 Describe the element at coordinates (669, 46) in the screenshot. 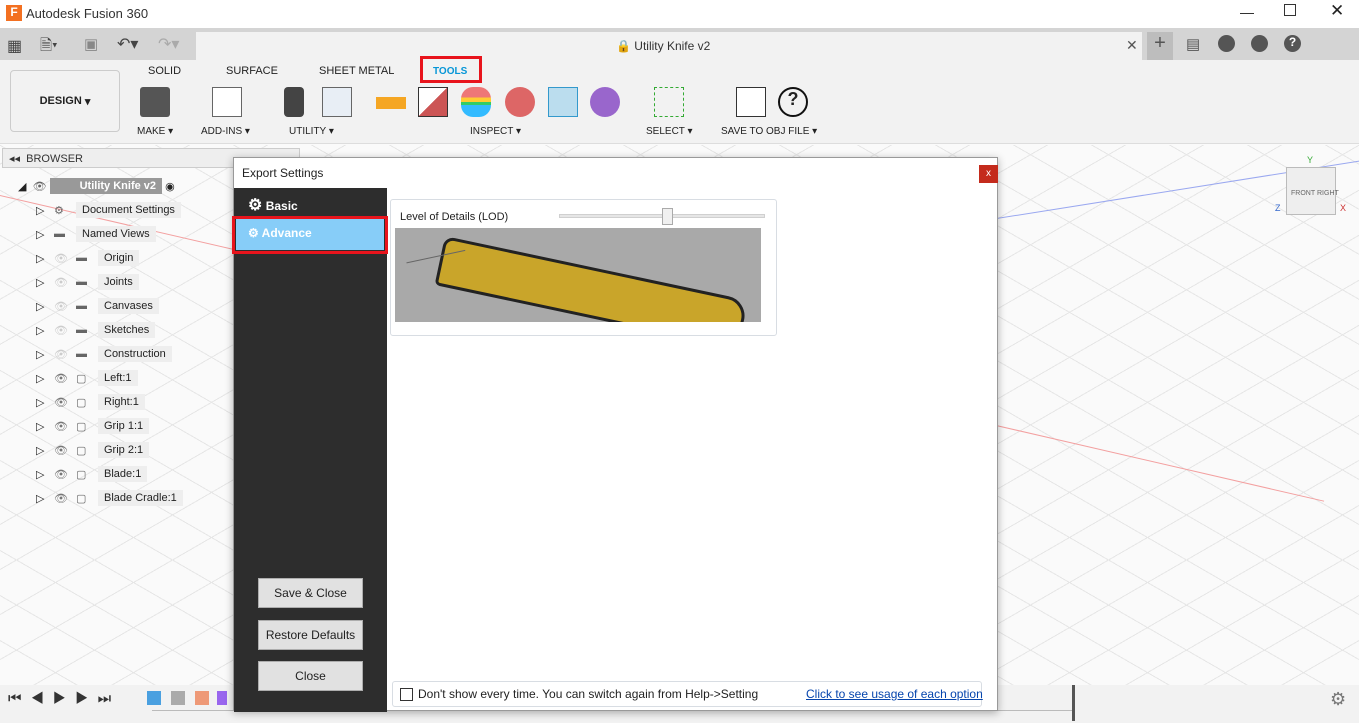

I see `document-tab: 🔒 Utility Knife v2 ✕` at that location.